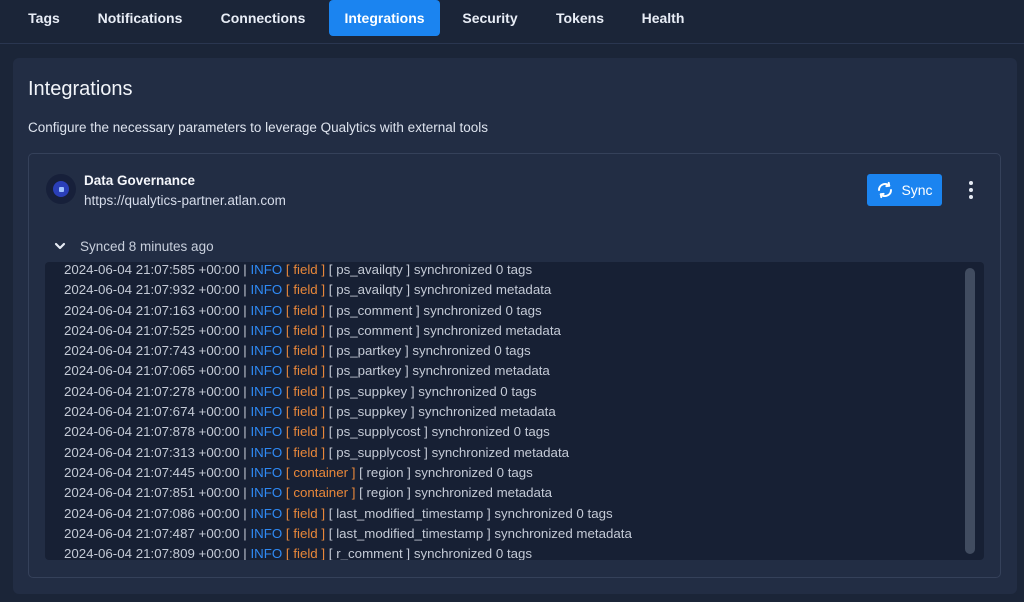 The height and width of the screenshot is (602, 1024). Describe the element at coordinates (152, 371) in the screenshot. I see `log-timestamp: 2024-06-04 21:07:065 +00:00` at that location.